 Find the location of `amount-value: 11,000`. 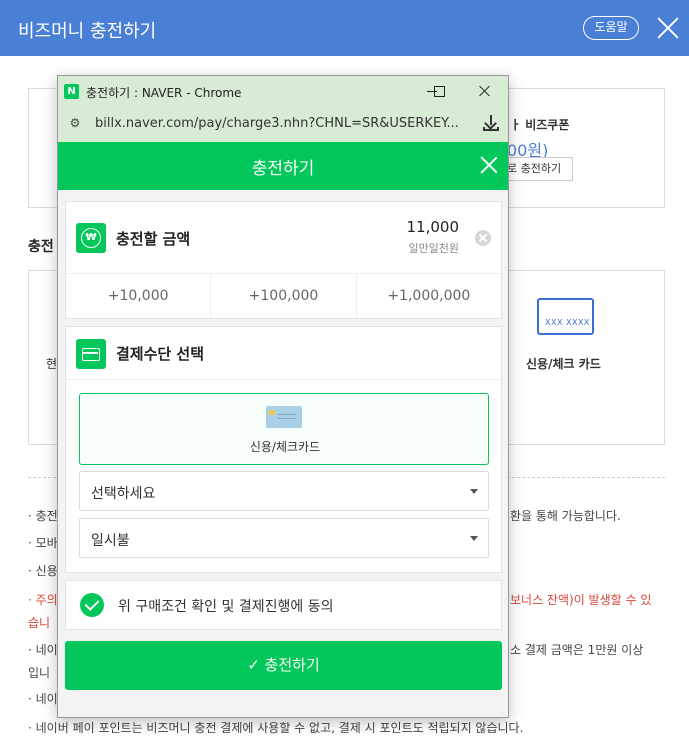

amount-value: 11,000 is located at coordinates (433, 227).